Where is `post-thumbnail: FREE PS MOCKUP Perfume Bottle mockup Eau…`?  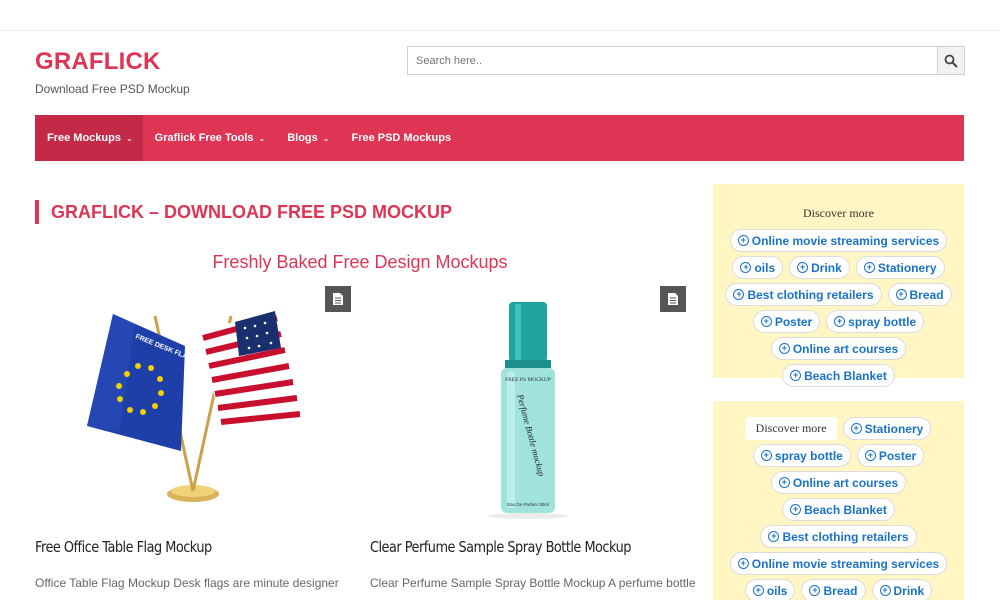 post-thumbnail: FREE PS MOCKUP Perfume Bottle mockup Eau… is located at coordinates (528, 404).